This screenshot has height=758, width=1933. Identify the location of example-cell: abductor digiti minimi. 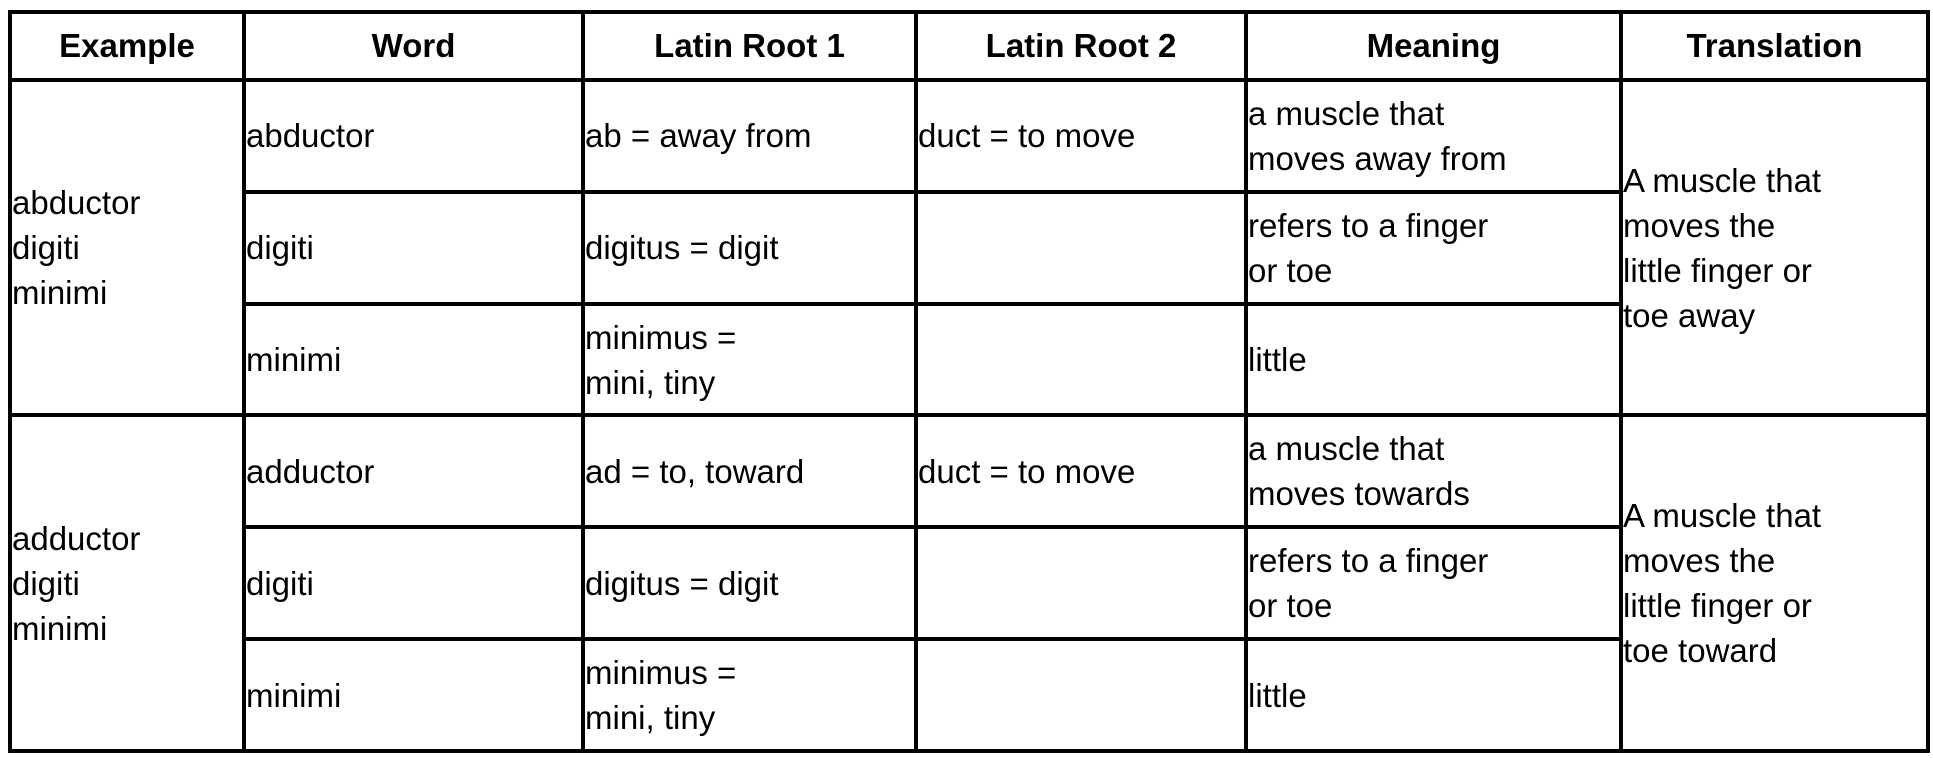
(127, 247).